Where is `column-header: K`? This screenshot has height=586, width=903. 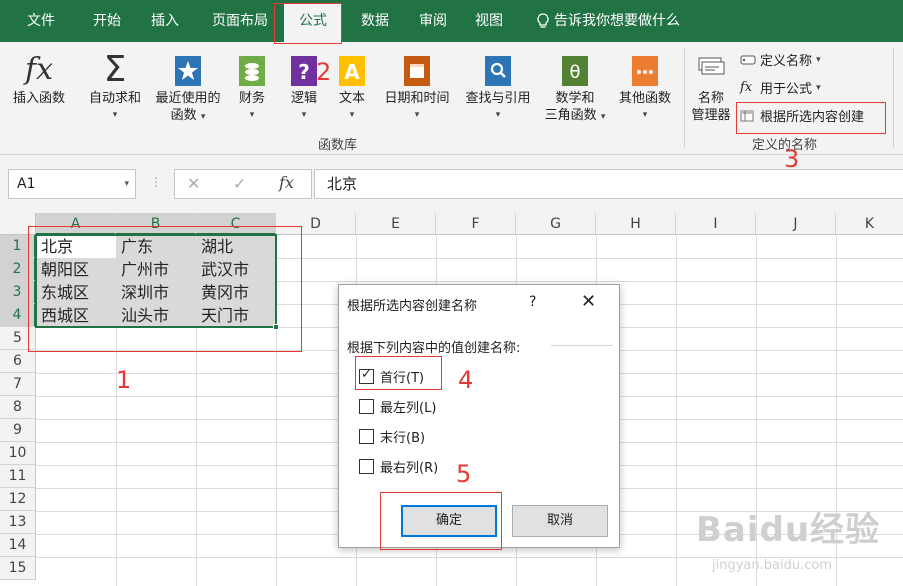
column-header: K is located at coordinates (869, 224).